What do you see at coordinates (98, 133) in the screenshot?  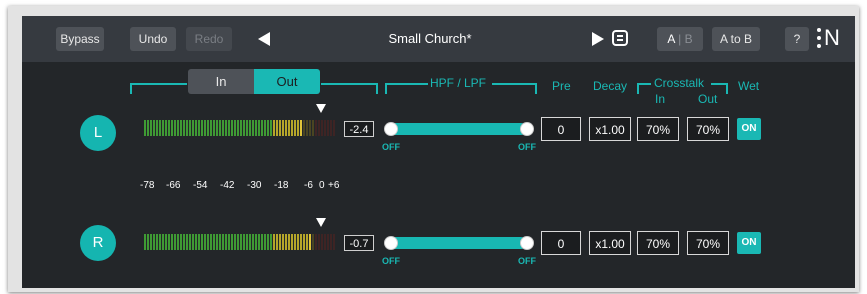 I see `channel-l-button: L` at bounding box center [98, 133].